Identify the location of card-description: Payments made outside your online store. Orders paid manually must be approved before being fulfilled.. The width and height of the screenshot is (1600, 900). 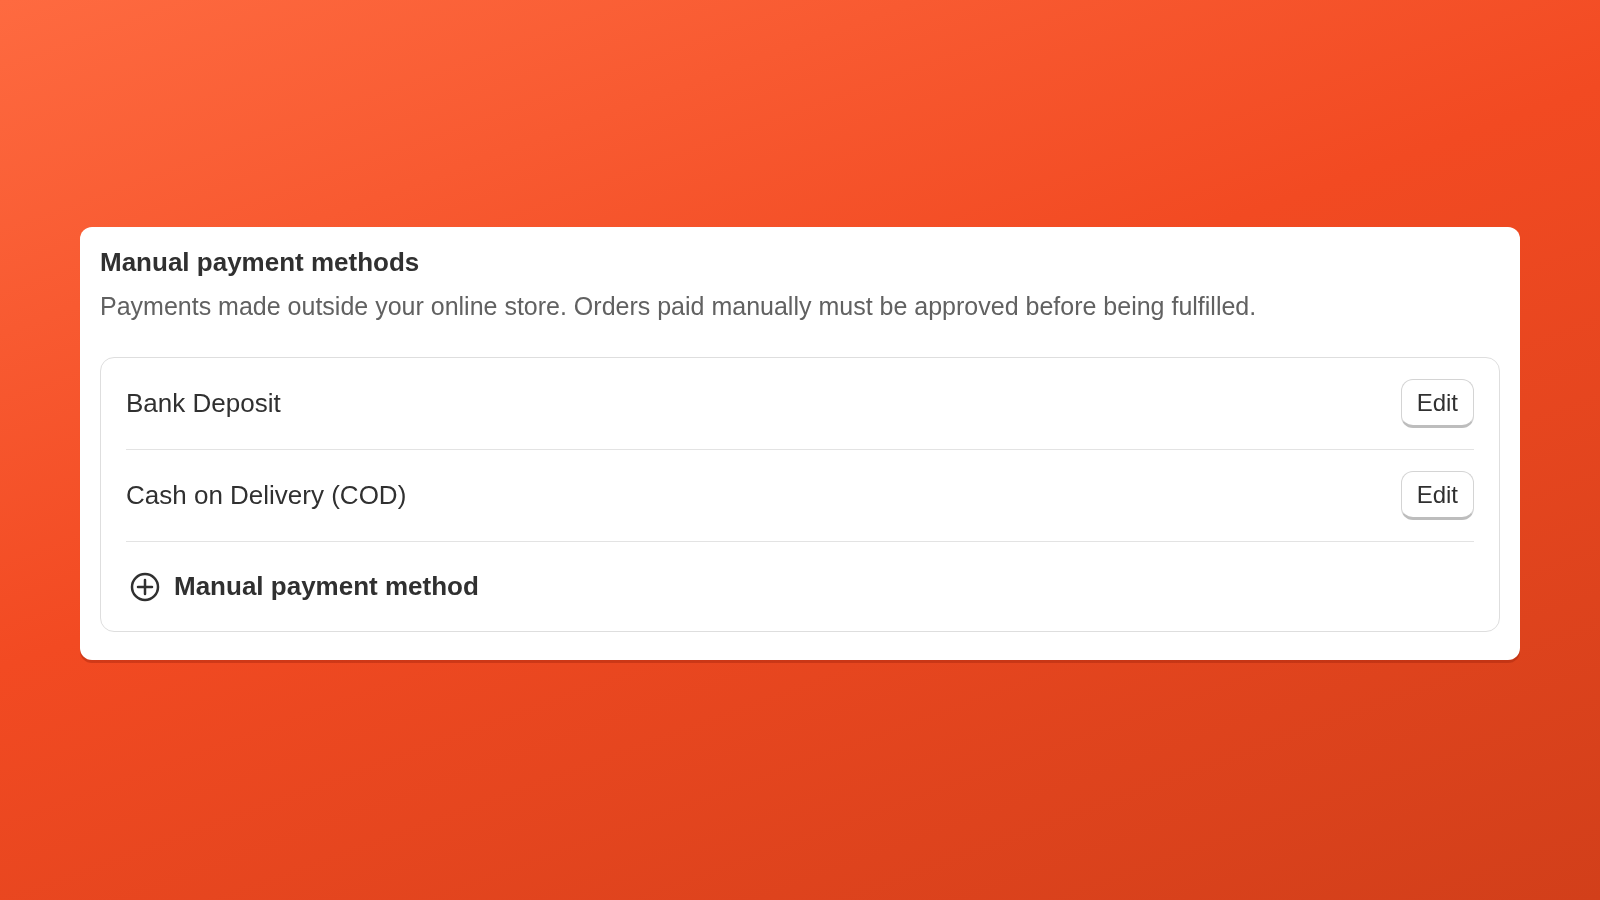
(679, 306).